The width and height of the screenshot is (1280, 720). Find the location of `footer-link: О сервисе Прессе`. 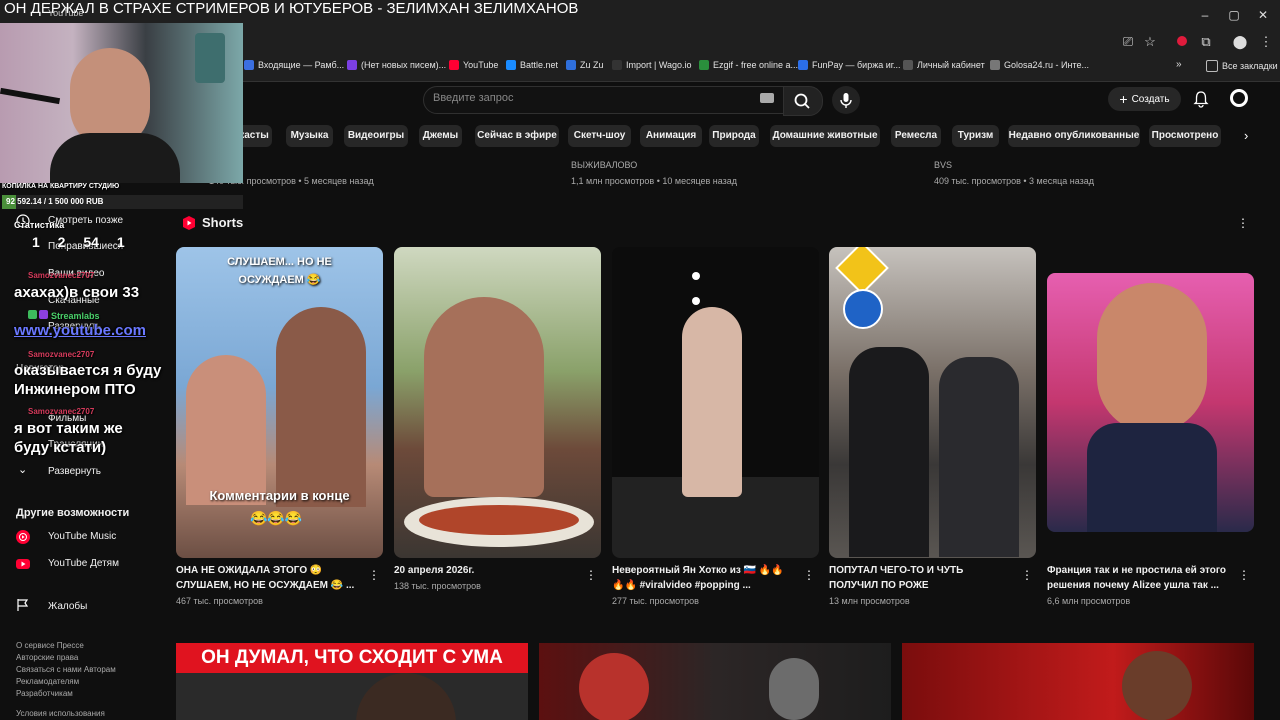

footer-link: О сервисе Прессе is located at coordinates (50, 645).